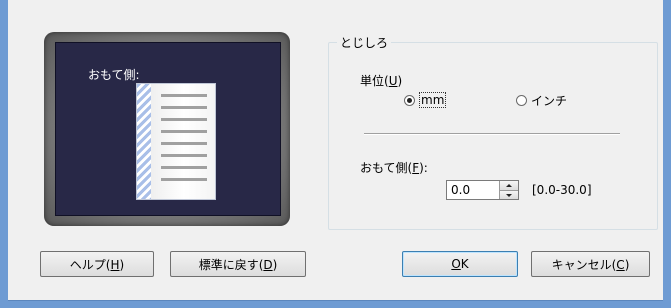 The height and width of the screenshot is (308, 671). I want to click on front-side-label: おもて側(F):, so click(394, 168).